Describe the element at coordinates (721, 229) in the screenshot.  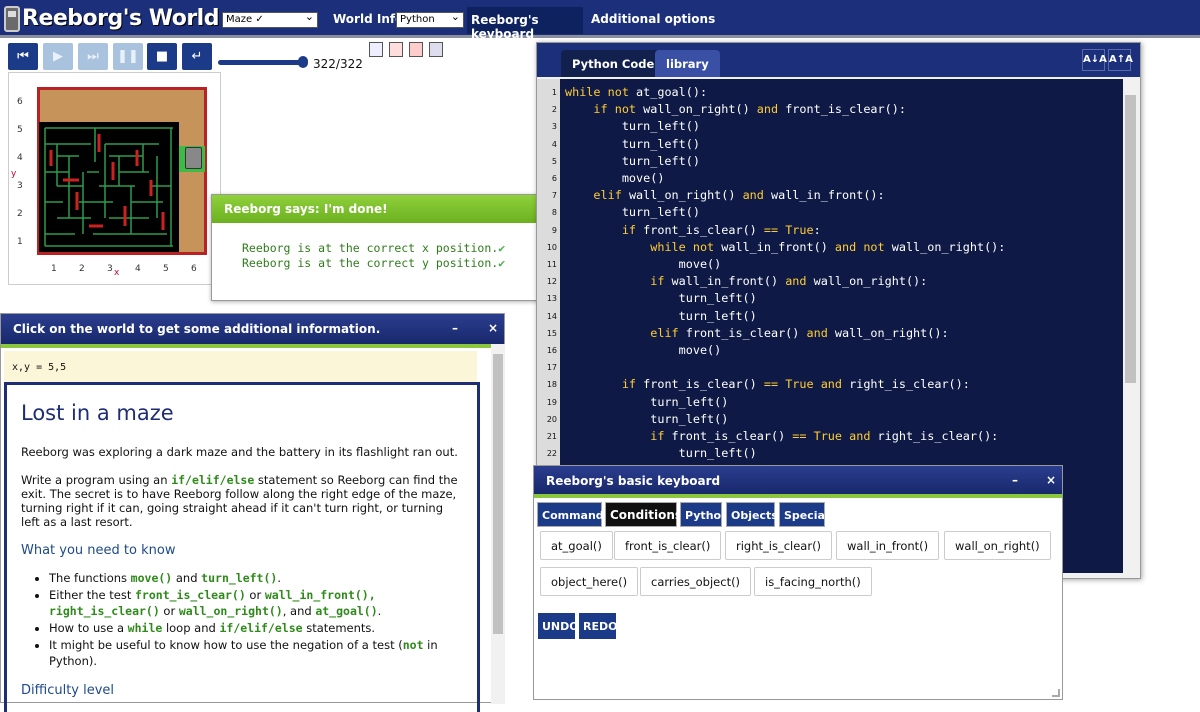
I see `code-line: if front_is_clear() == True:` at that location.